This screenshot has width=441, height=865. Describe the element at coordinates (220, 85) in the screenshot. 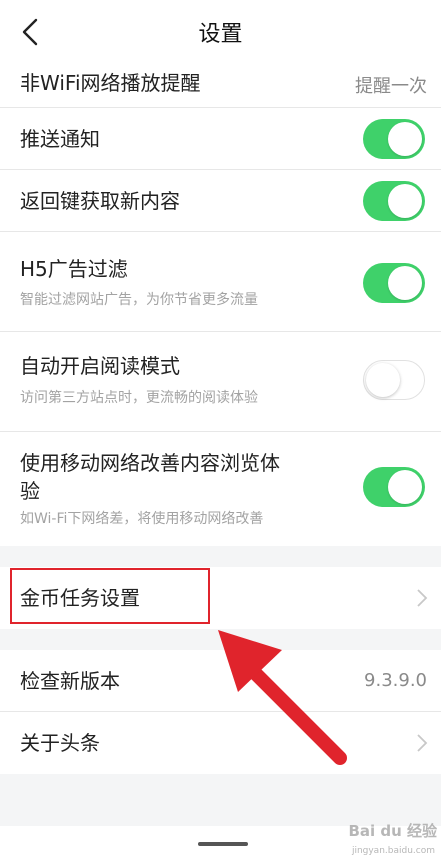

I see `row-nonwifi-reminder: 非WiFi网络播放提醒 提醒一次` at that location.